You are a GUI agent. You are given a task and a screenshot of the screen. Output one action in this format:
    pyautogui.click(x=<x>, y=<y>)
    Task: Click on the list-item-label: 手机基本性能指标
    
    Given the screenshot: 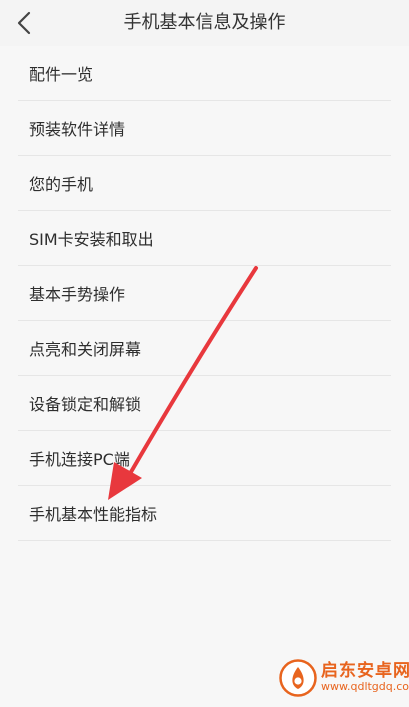 What is the action you would take?
    pyautogui.click(x=93, y=514)
    